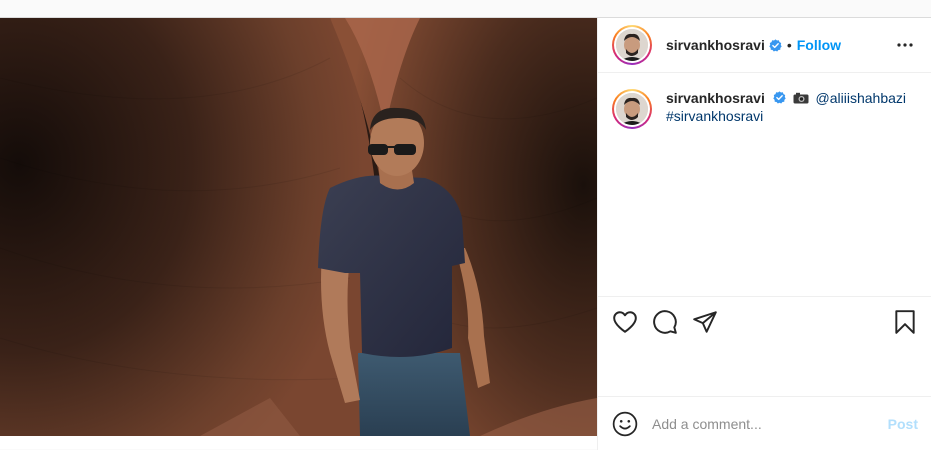 This screenshot has width=931, height=450. I want to click on post-header: sirvankhosravi • Follow, so click(764, 45).